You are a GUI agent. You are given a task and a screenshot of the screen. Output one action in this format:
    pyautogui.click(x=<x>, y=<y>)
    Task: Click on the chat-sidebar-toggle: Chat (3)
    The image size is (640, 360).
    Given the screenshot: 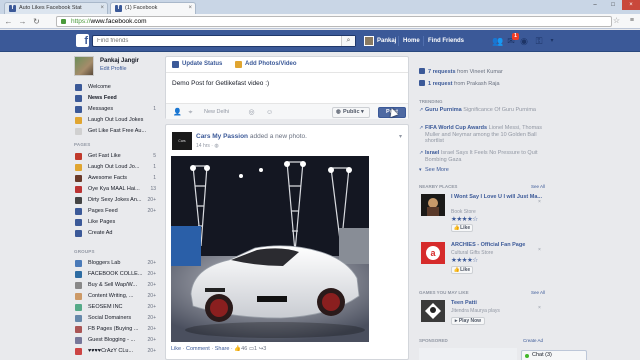 What is the action you would take?
    pyautogui.click(x=554, y=355)
    